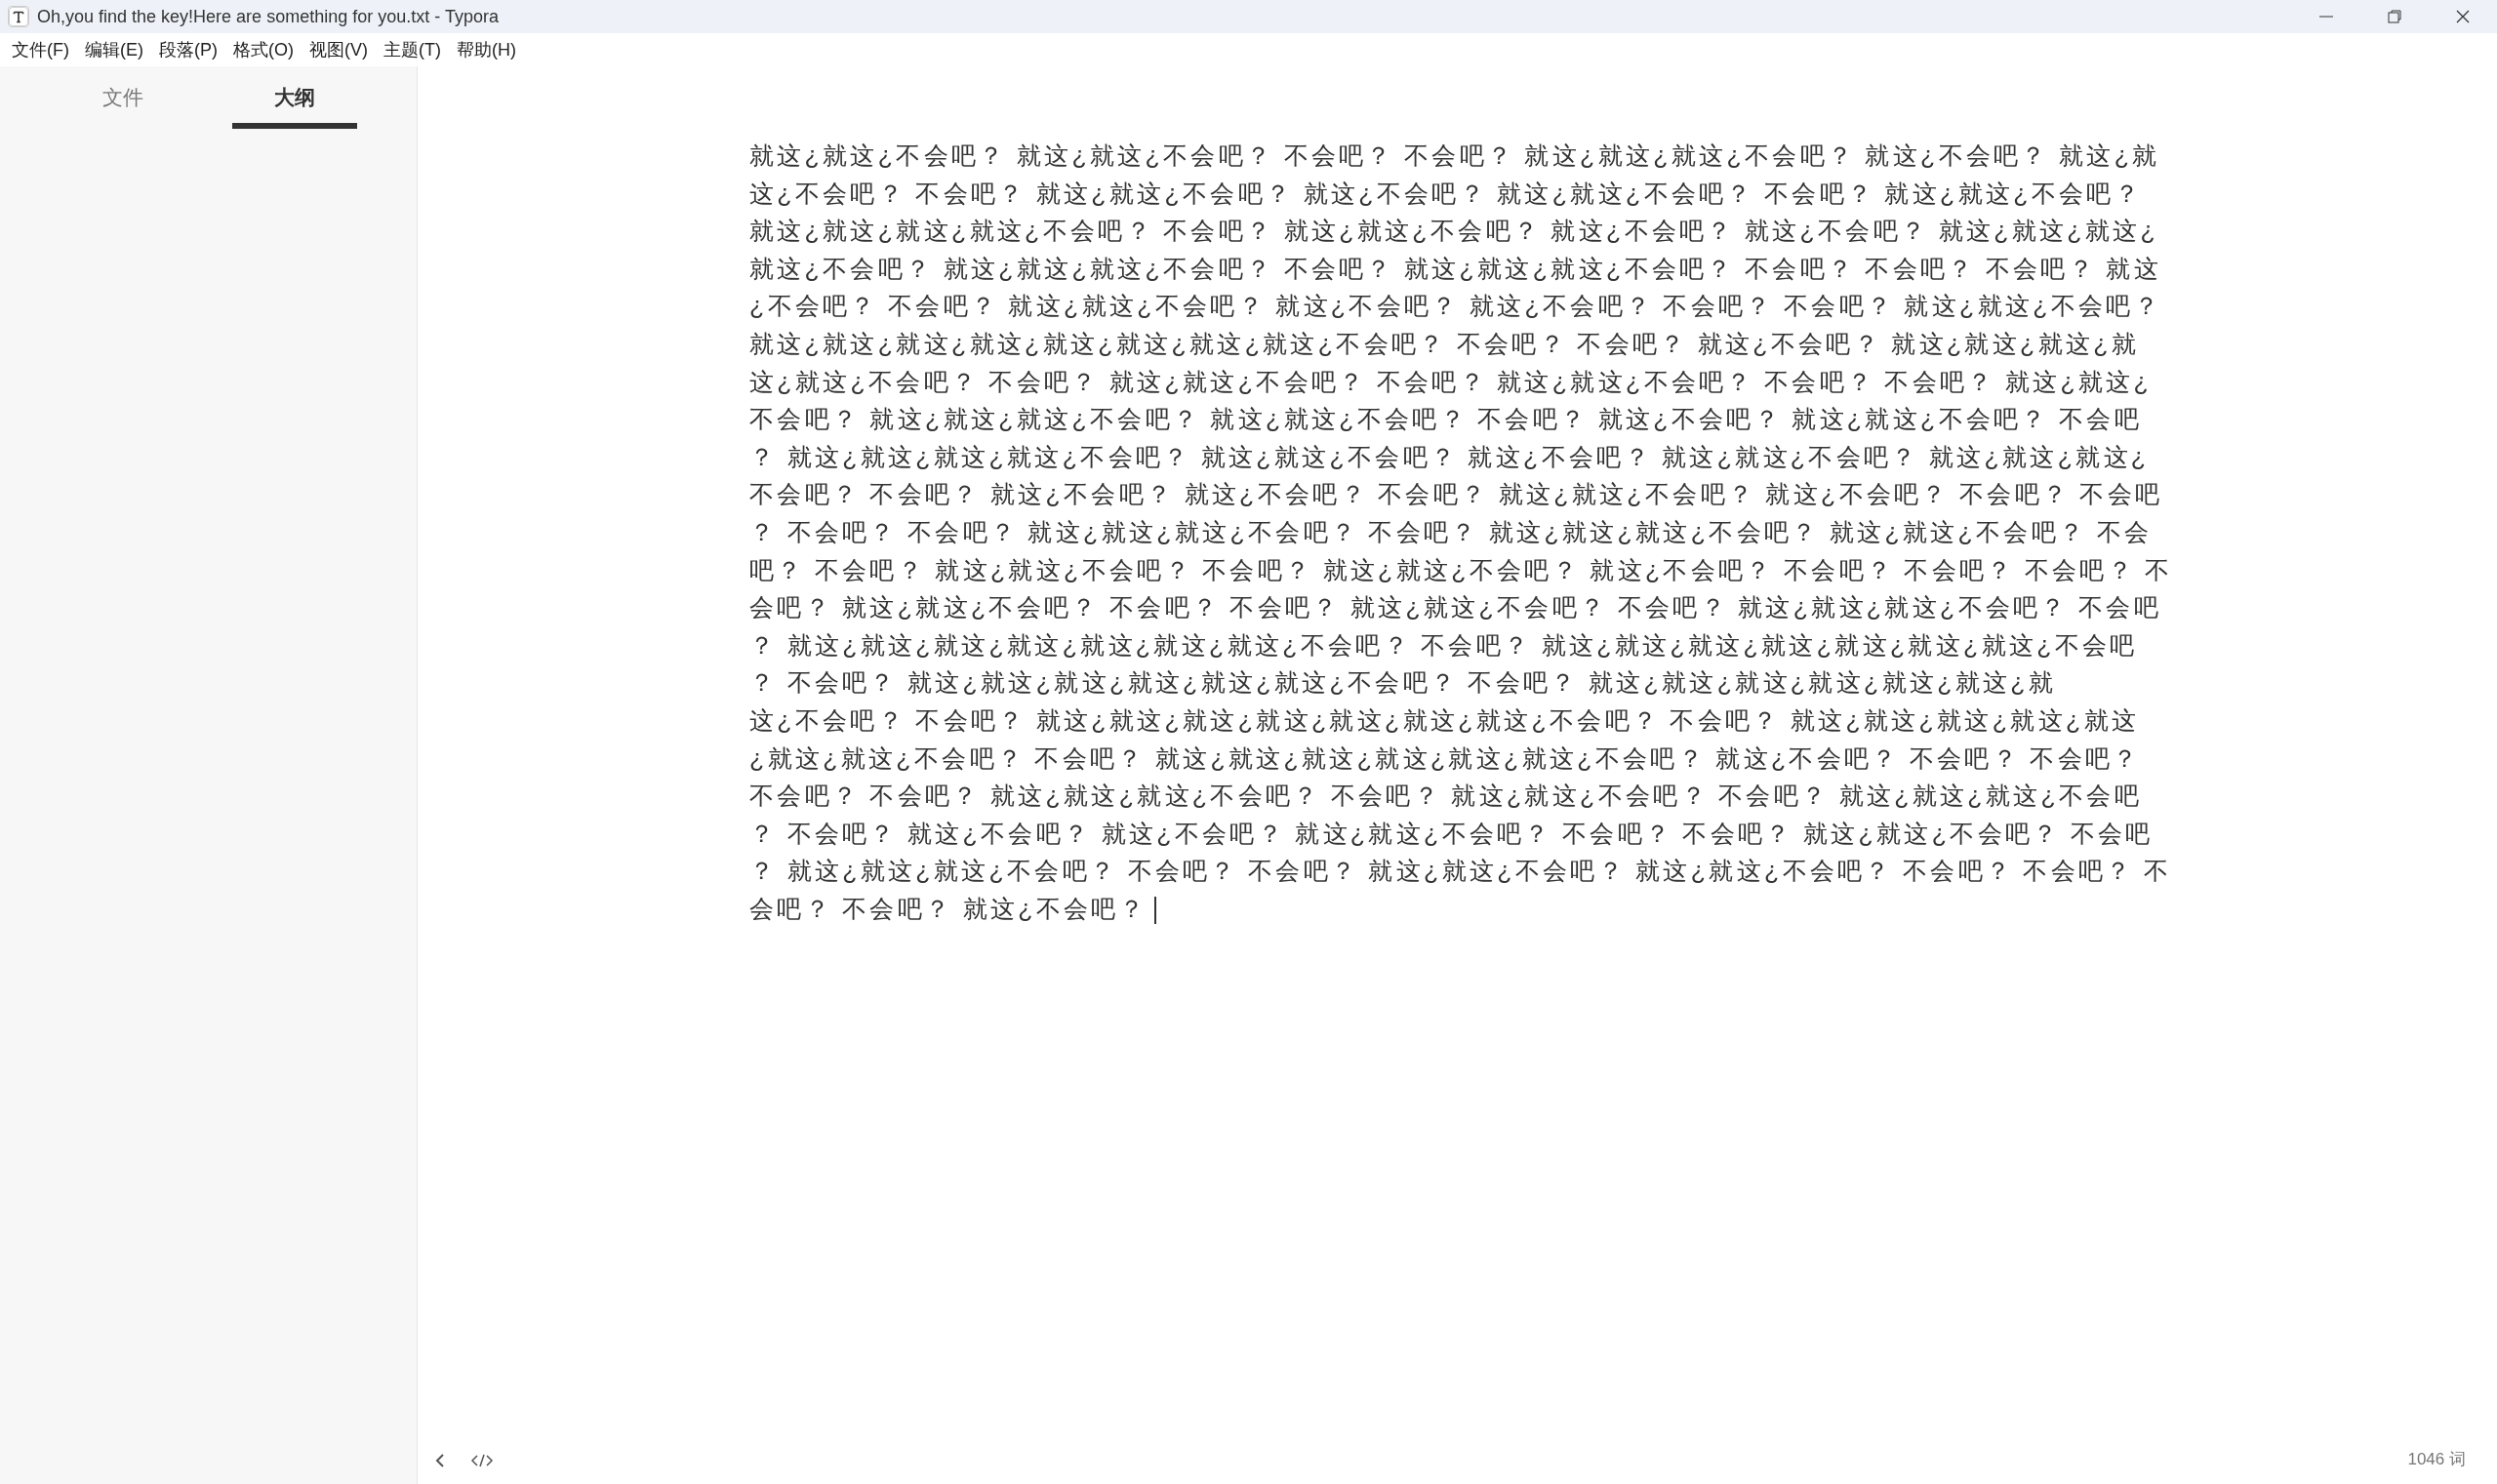  What do you see at coordinates (413, 49) in the screenshot?
I see `menu-item: 主题(T)` at bounding box center [413, 49].